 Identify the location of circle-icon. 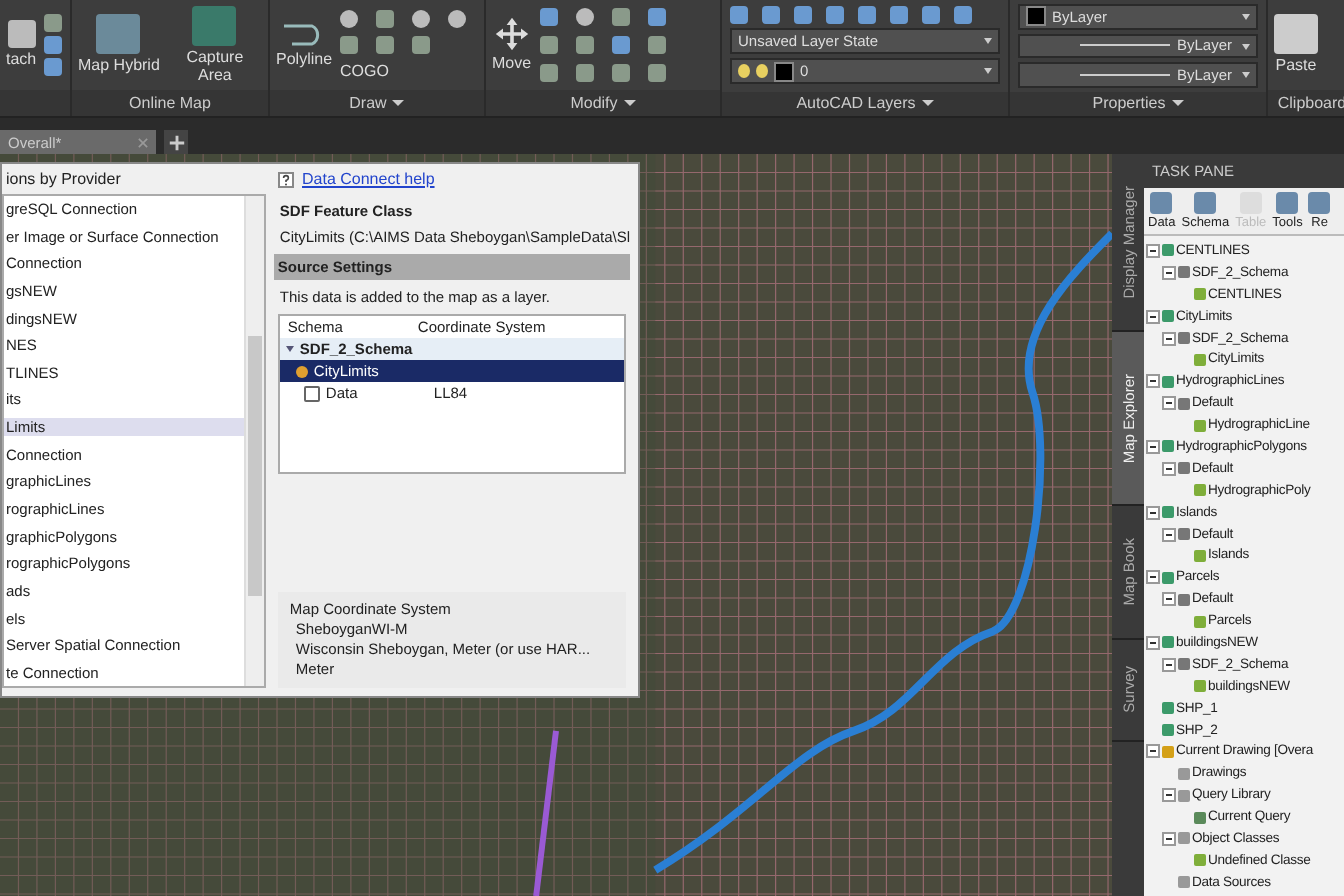
(457, 19).